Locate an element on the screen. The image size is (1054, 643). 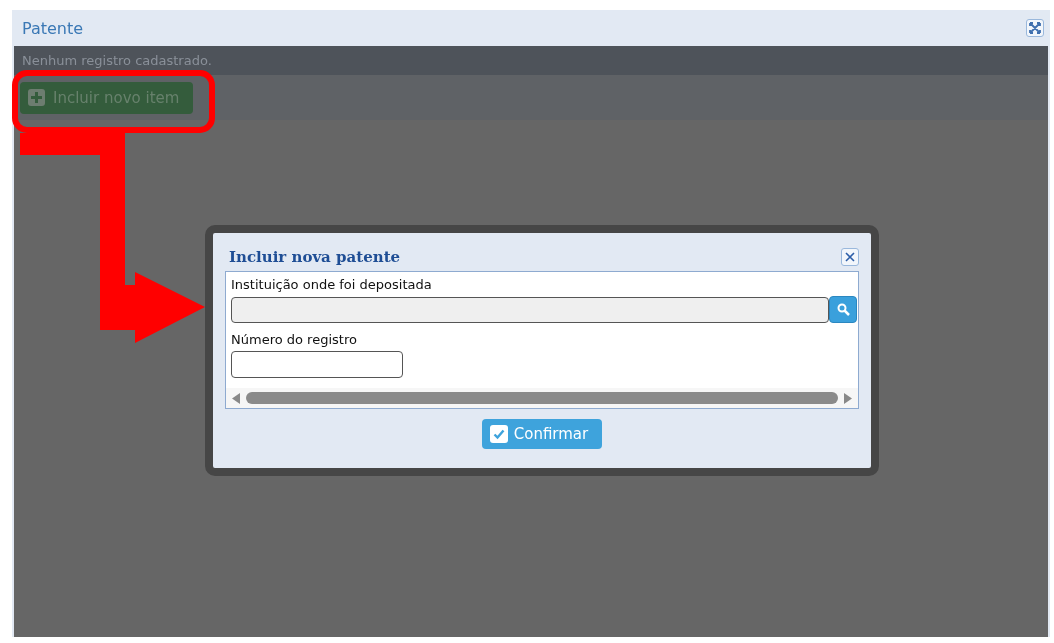
close-icon is located at coordinates (850, 257).